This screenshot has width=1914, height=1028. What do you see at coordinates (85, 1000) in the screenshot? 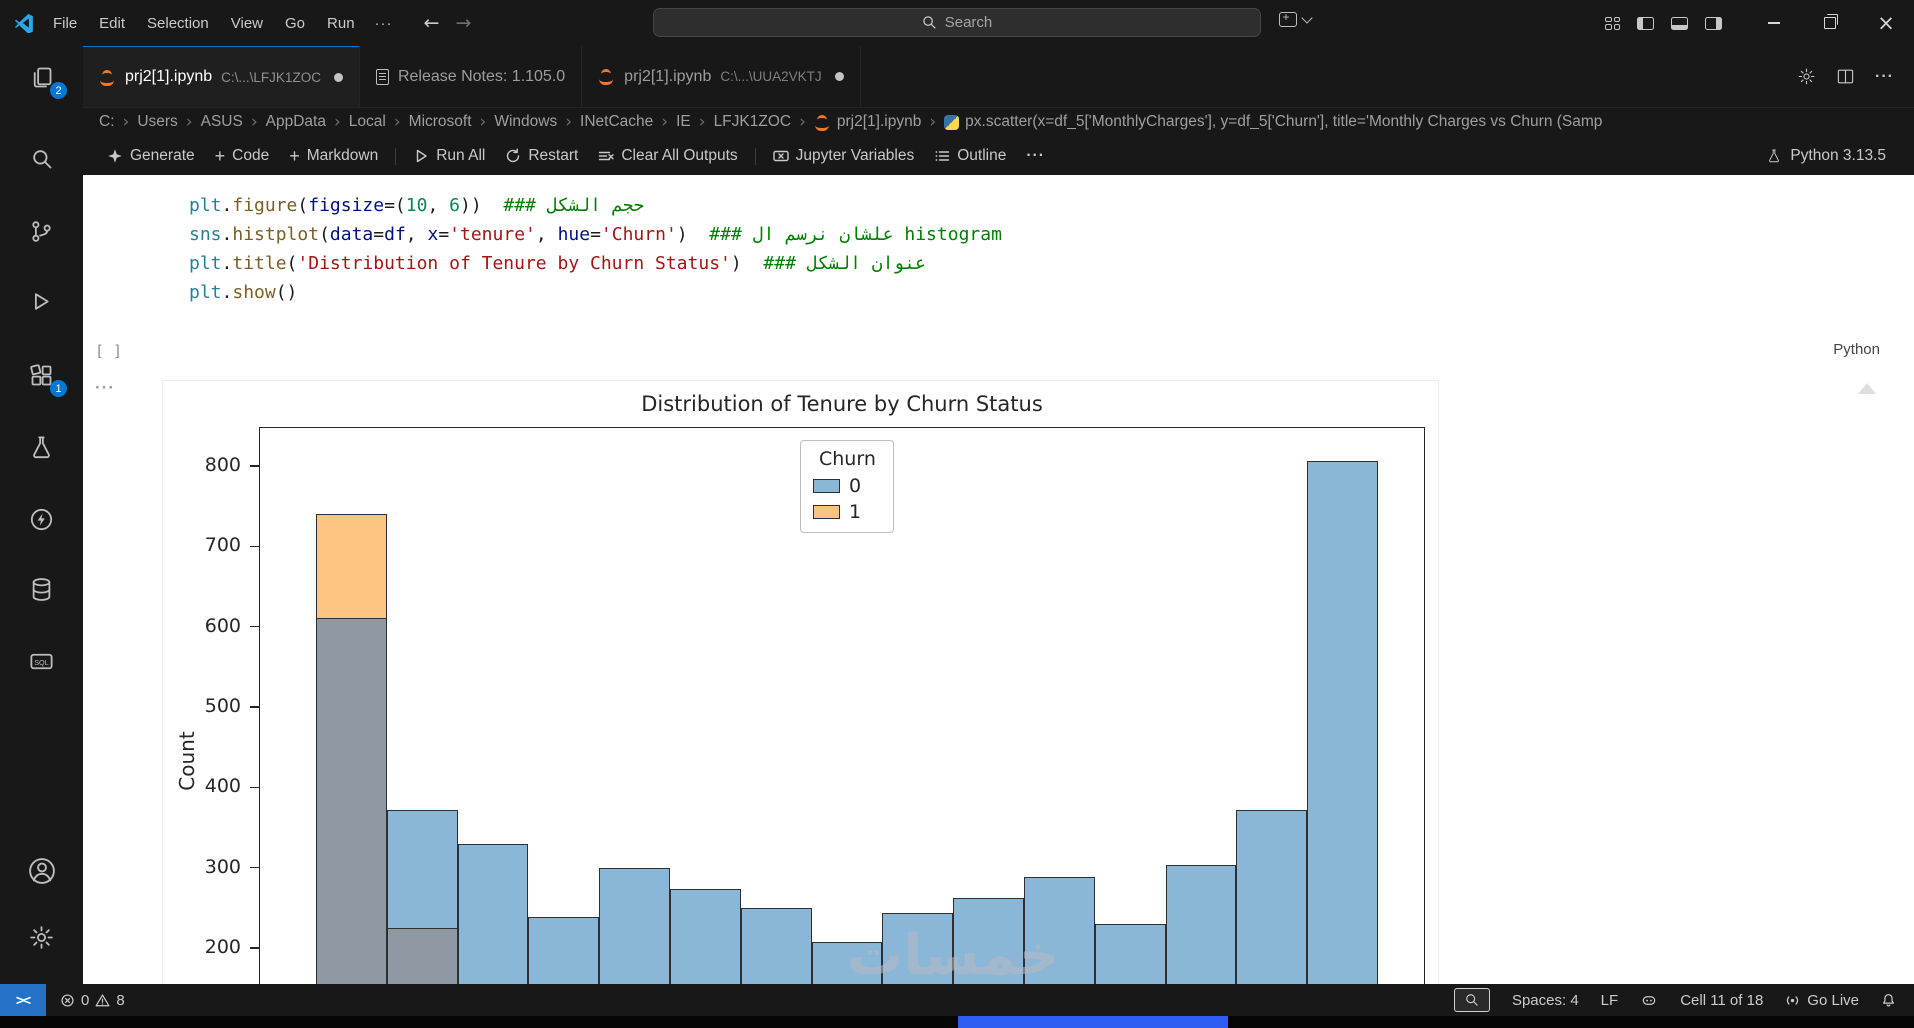
I see `error-count: 0` at bounding box center [85, 1000].